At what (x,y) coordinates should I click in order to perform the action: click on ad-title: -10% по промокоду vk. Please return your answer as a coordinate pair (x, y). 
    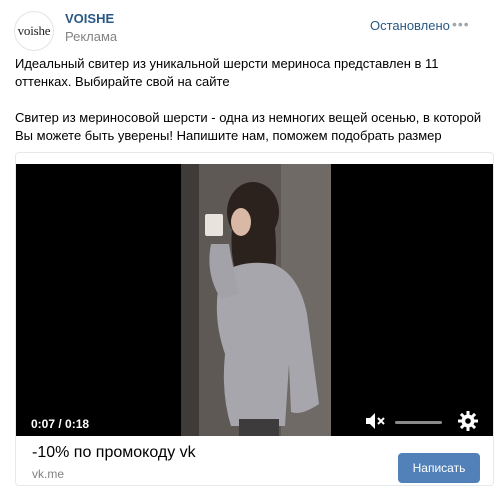
    Looking at the image, I should click on (114, 453).